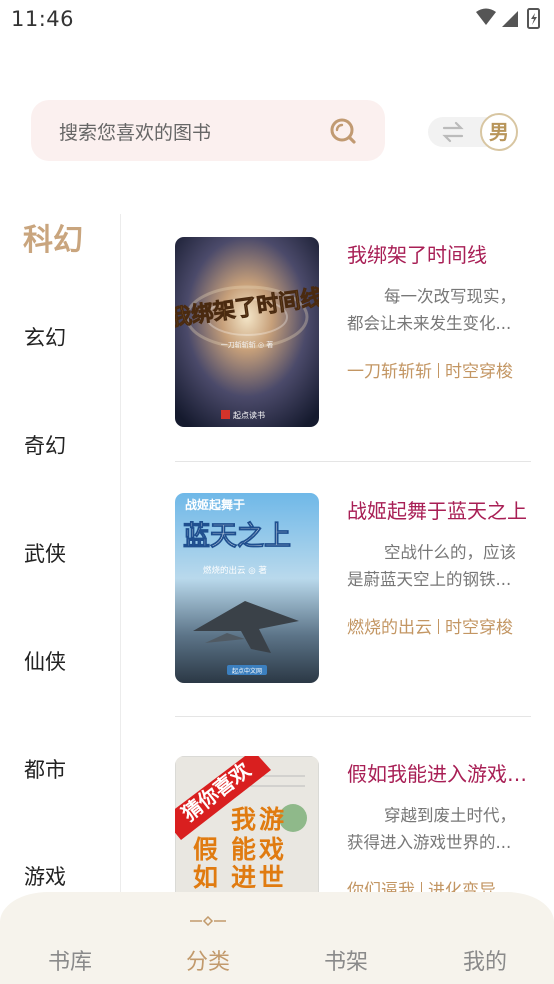 The image size is (554, 984). I want to click on bottom-nav: 书库 分类 书架 我的, so click(277, 938).